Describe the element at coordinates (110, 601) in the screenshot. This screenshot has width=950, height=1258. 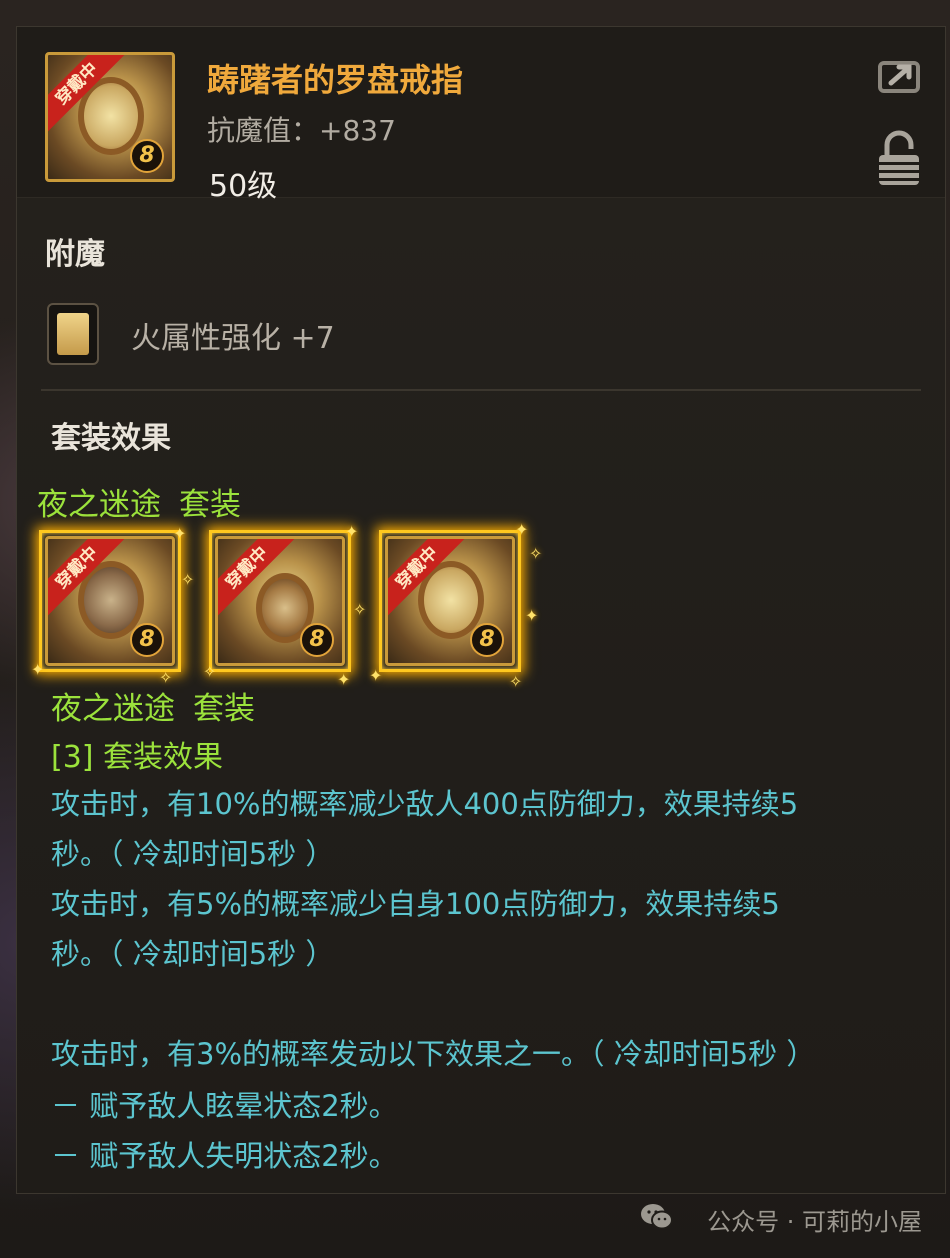
I see `compass-necklace-icon: 穿戴中 8` at that location.